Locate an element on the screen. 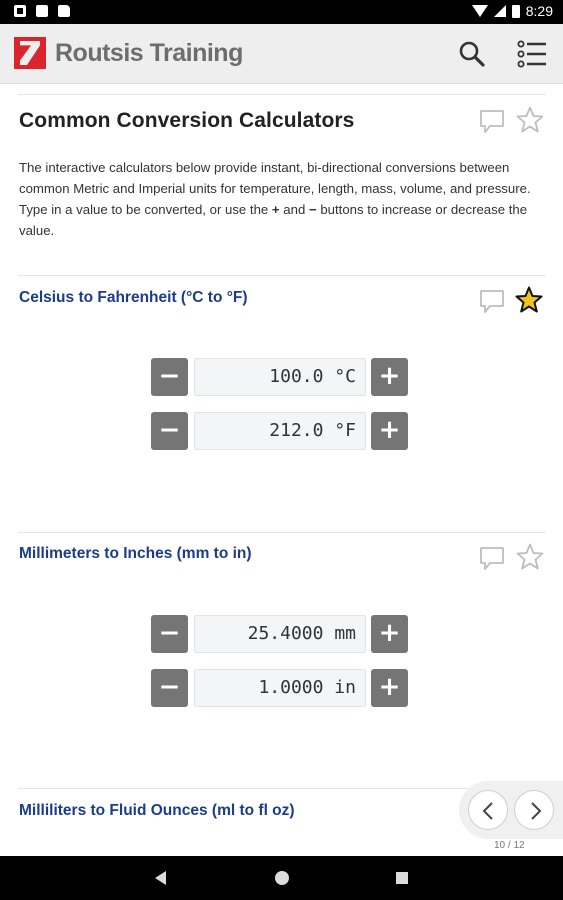 This screenshot has width=563, height=900. previous-page-button is located at coordinates (488, 810).